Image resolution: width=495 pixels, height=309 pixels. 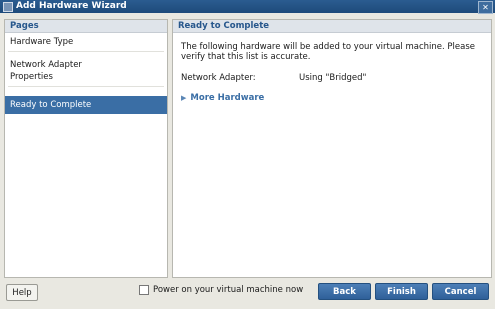 What do you see at coordinates (228, 290) in the screenshot?
I see `power-on-label: Power on your virtual machine now` at bounding box center [228, 290].